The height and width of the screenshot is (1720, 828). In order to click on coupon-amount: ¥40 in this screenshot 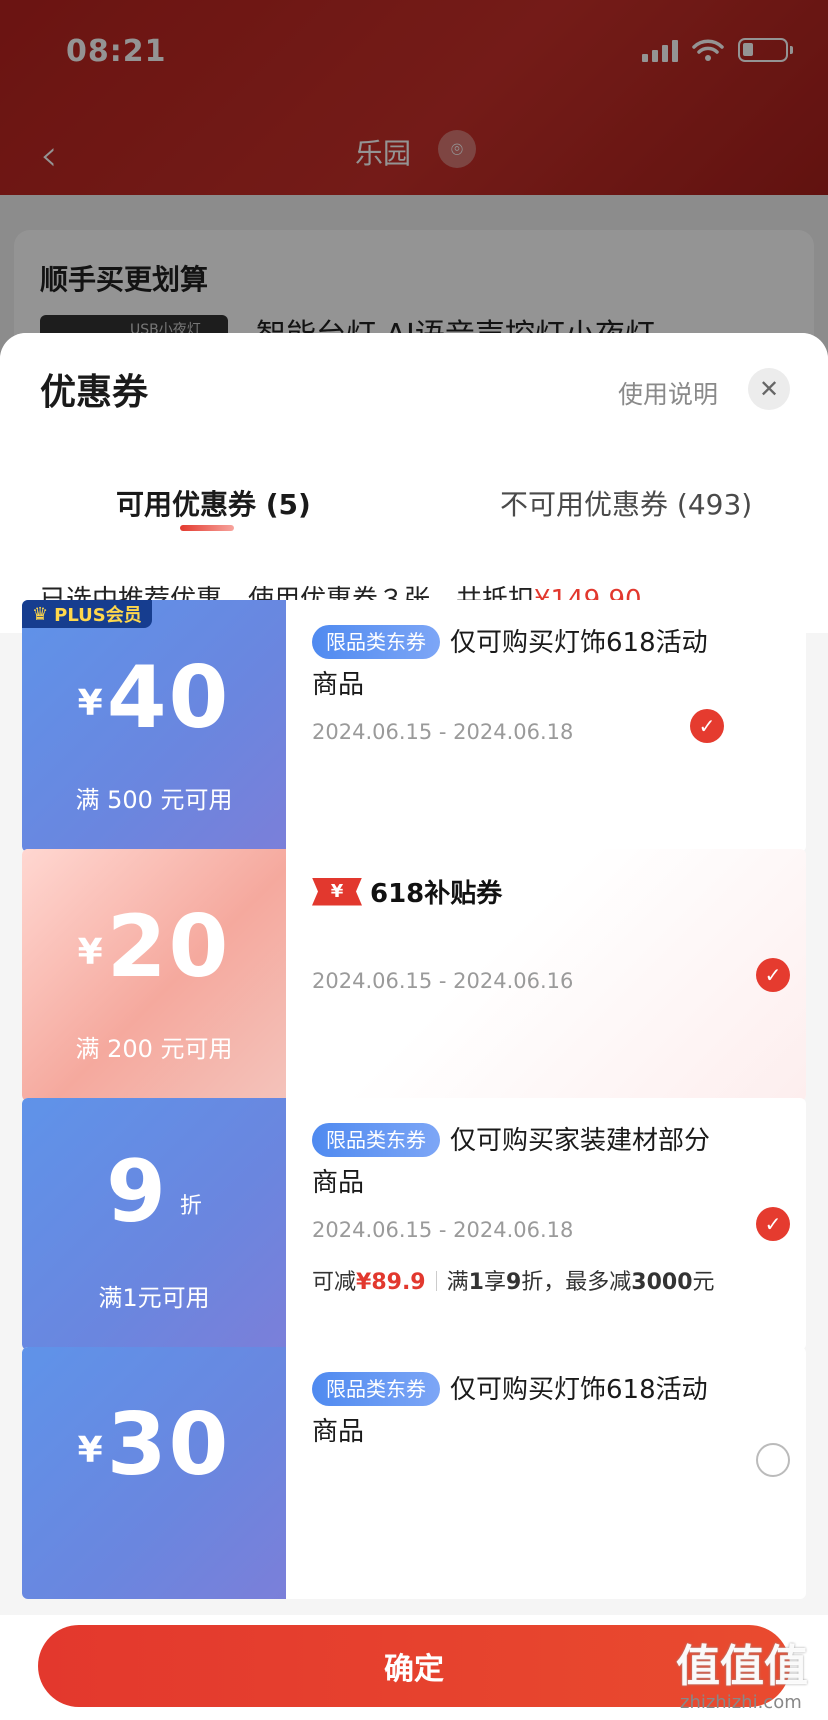, I will do `click(154, 698)`.